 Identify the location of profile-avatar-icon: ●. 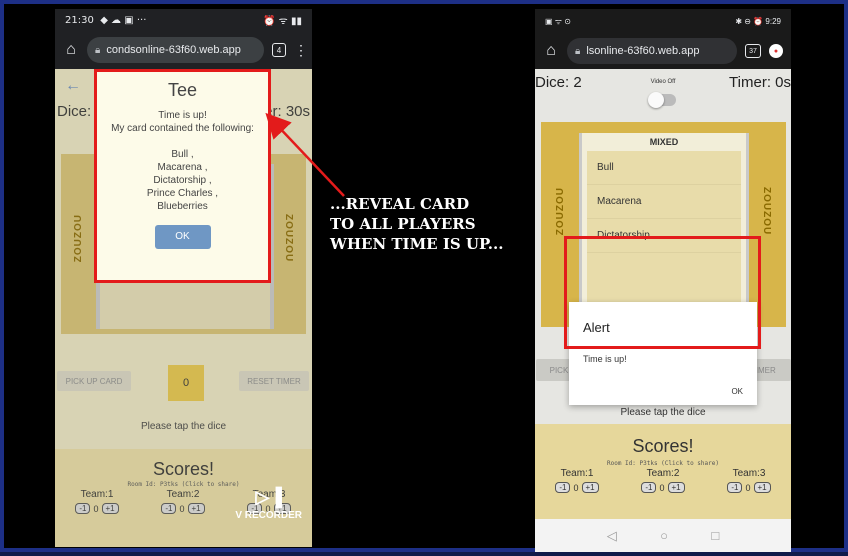
(776, 51).